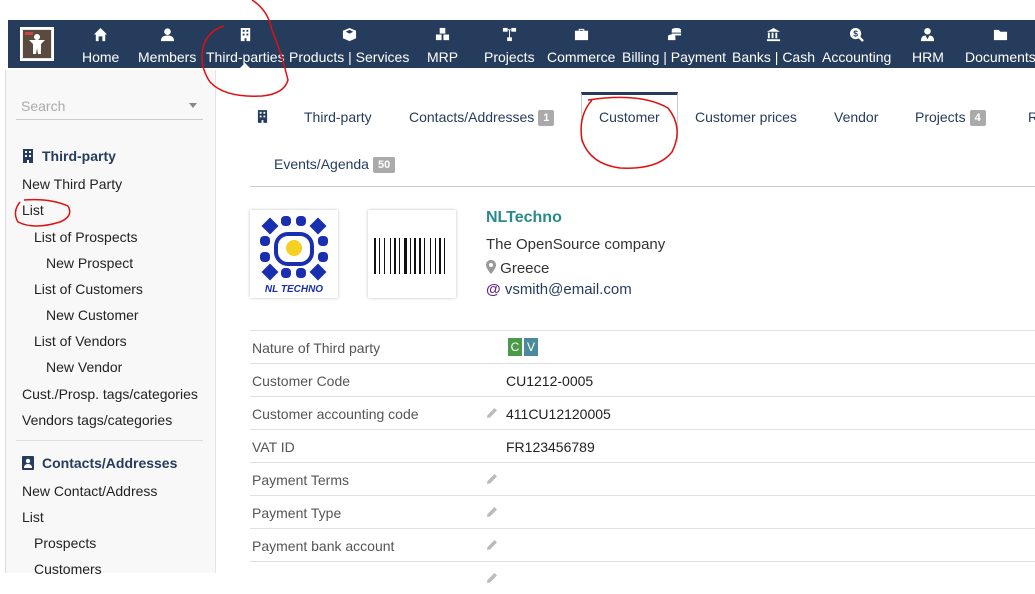 The image size is (1035, 594). I want to click on dollar-search-icon: $, so click(857, 34).